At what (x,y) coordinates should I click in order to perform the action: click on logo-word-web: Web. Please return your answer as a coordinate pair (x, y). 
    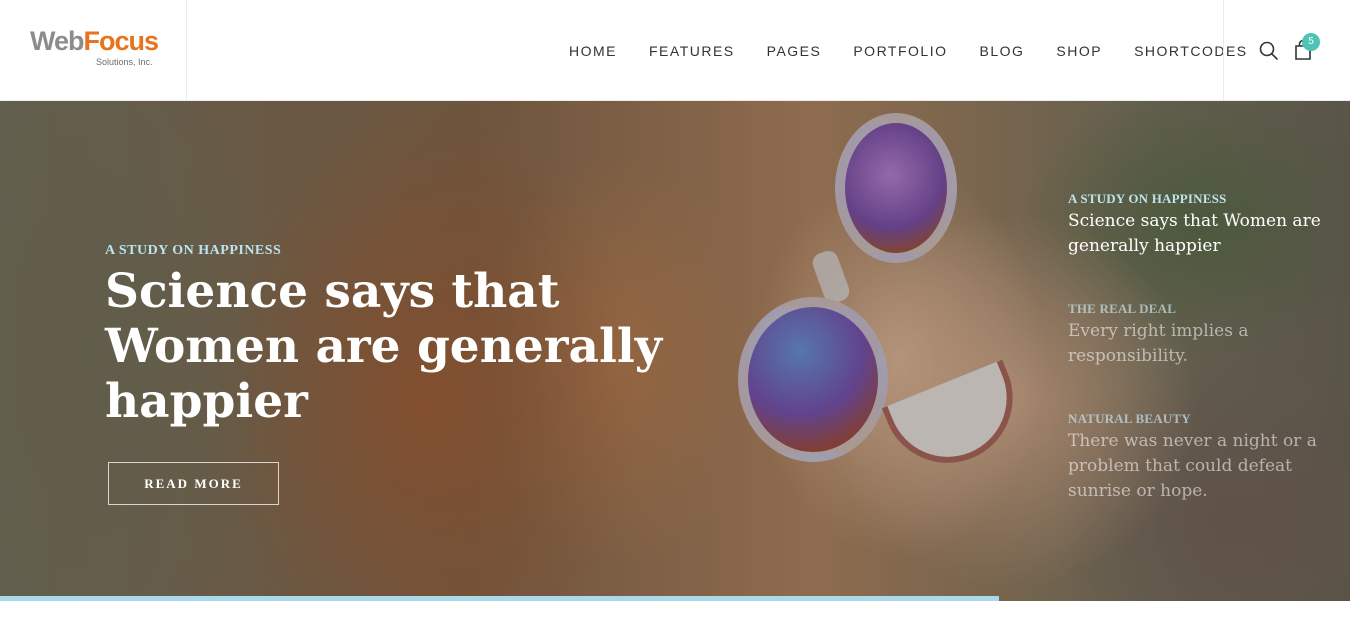
    Looking at the image, I should click on (57, 41).